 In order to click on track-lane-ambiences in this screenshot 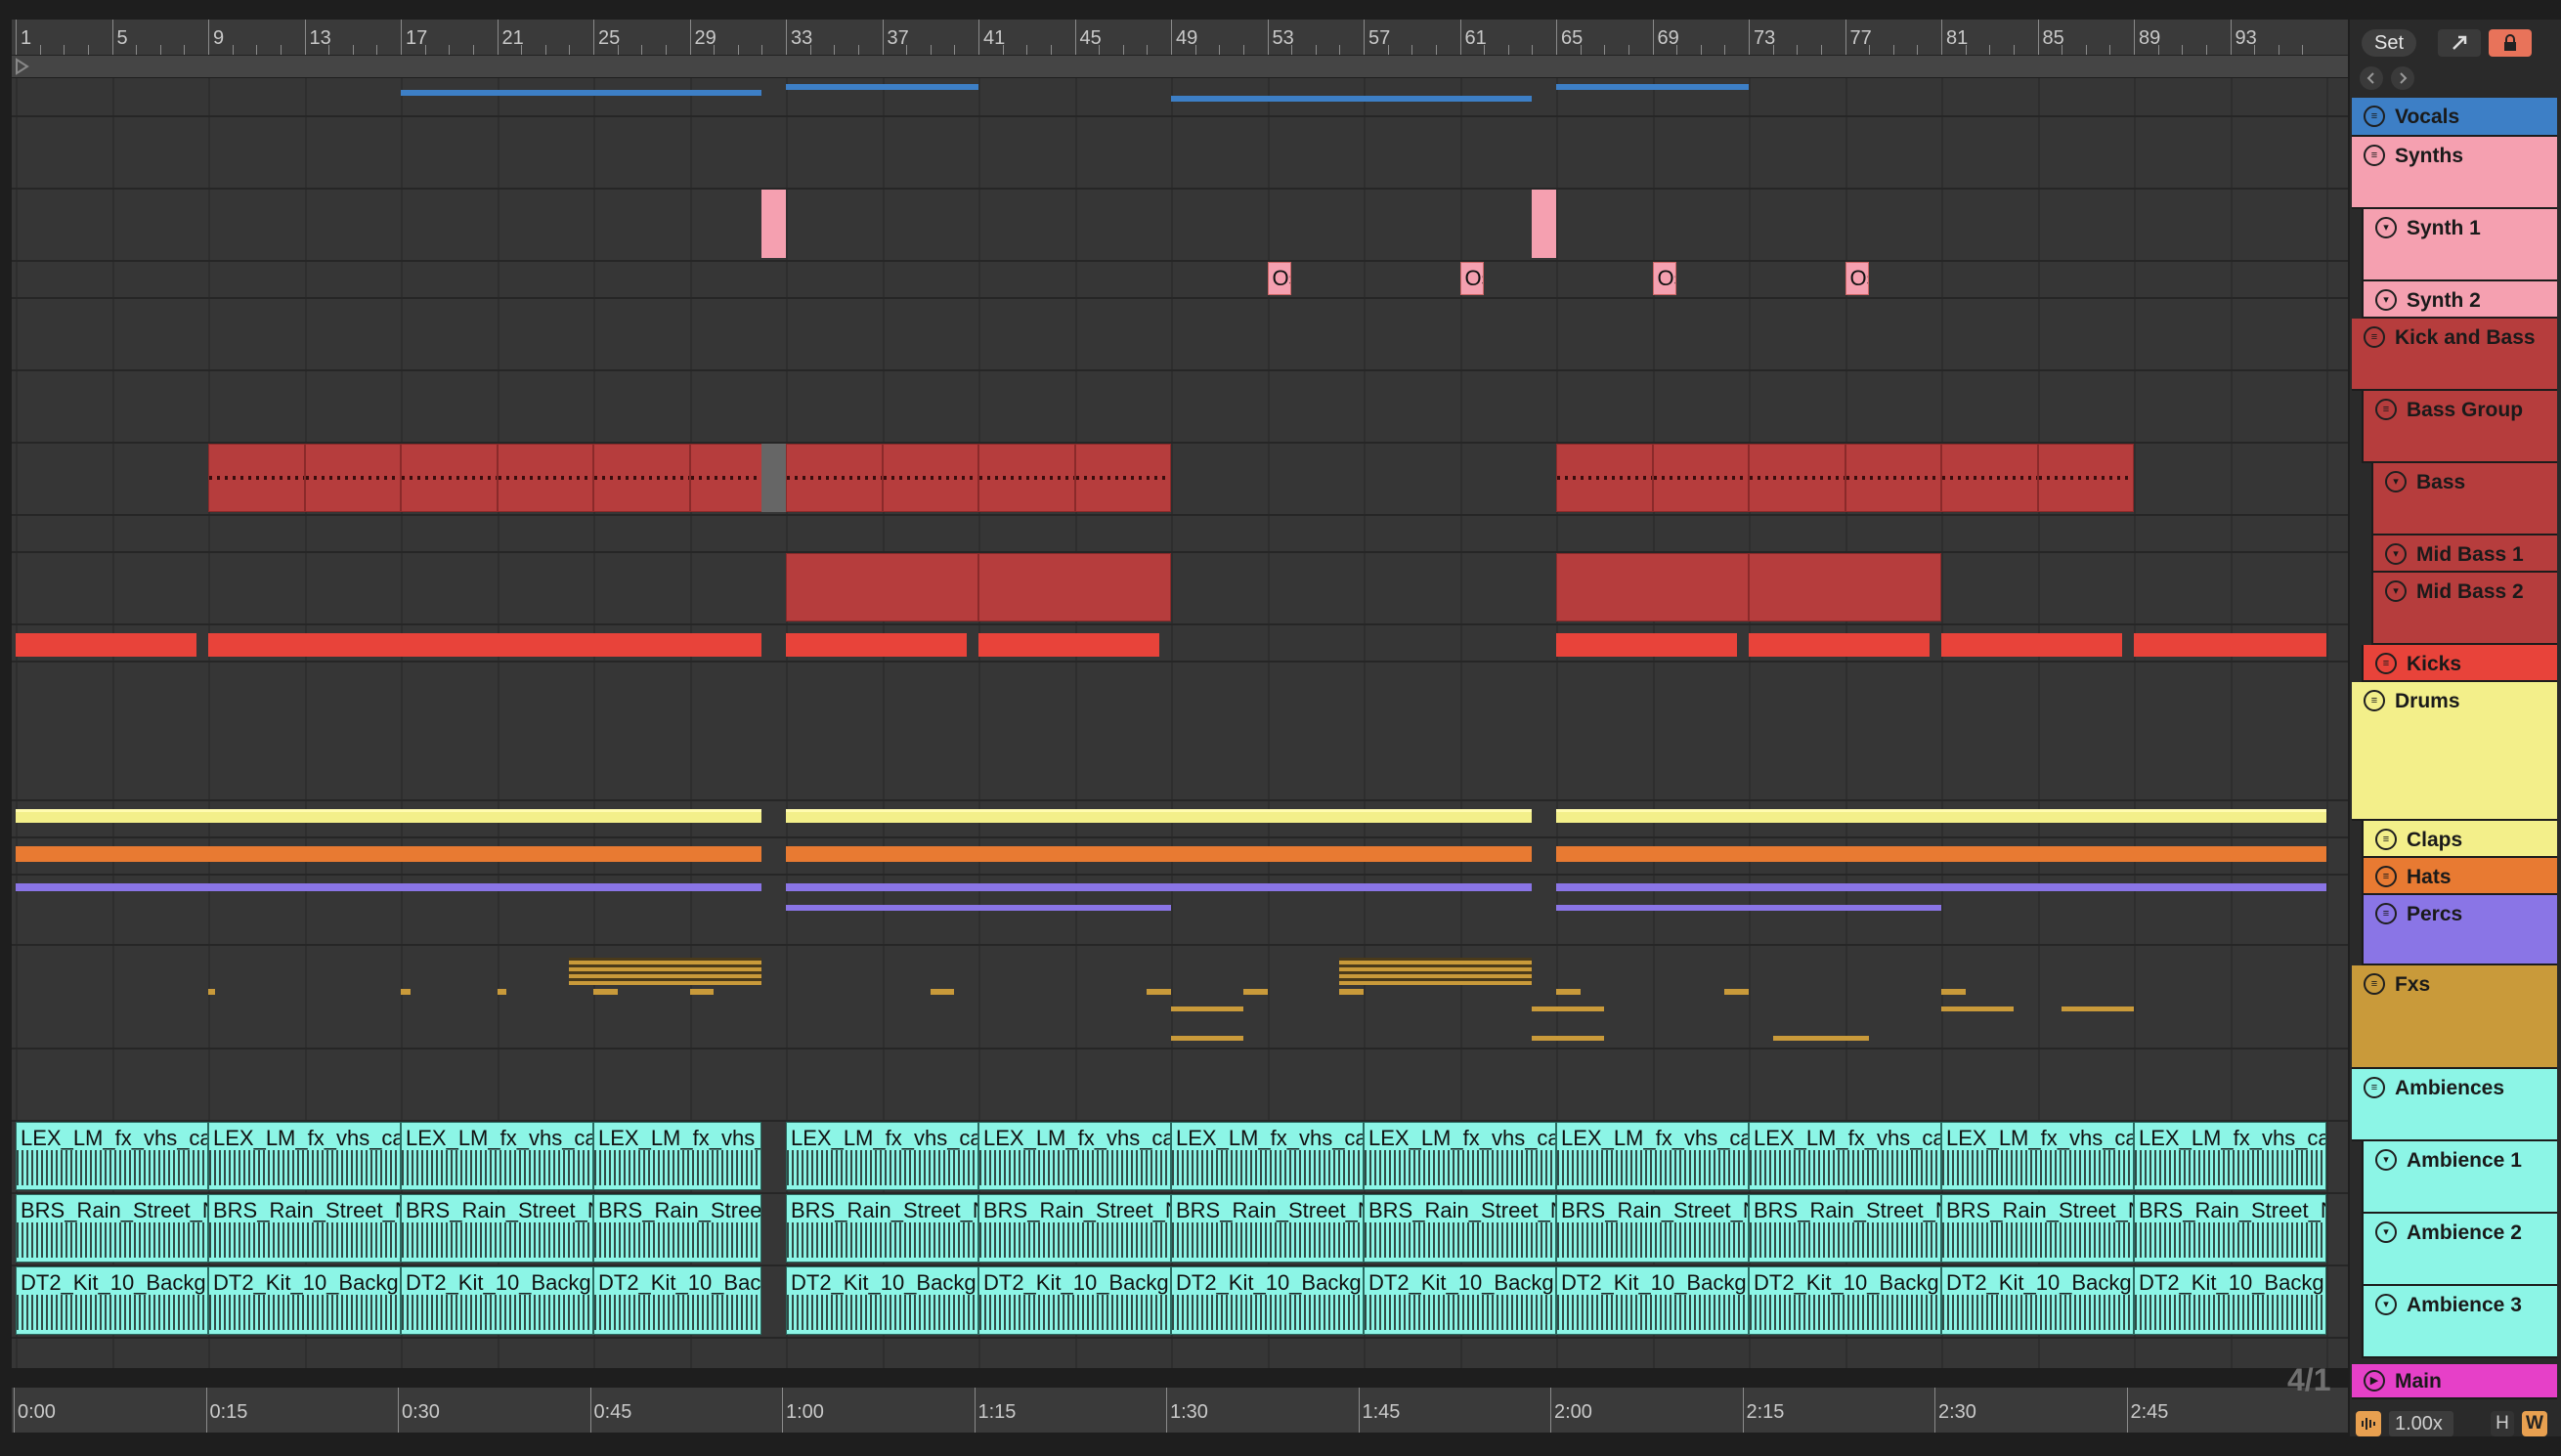, I will do `click(1180, 1085)`.